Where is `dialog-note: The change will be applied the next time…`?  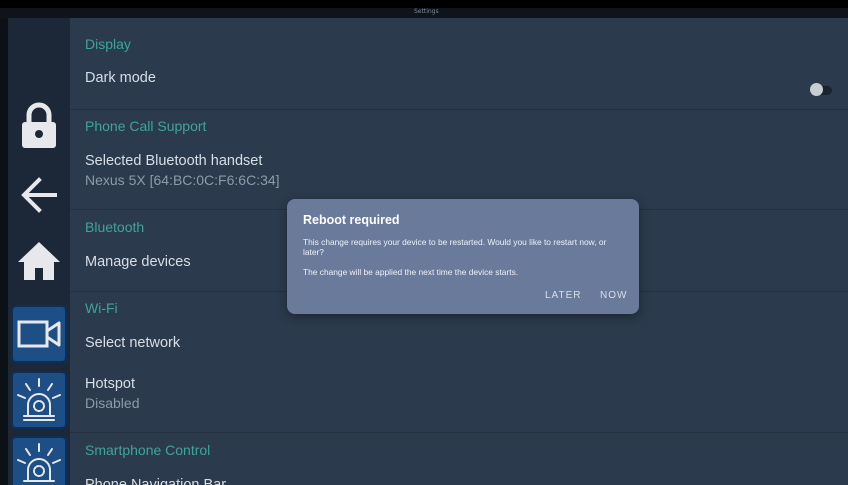 dialog-note: The change will be applied the next time… is located at coordinates (411, 272).